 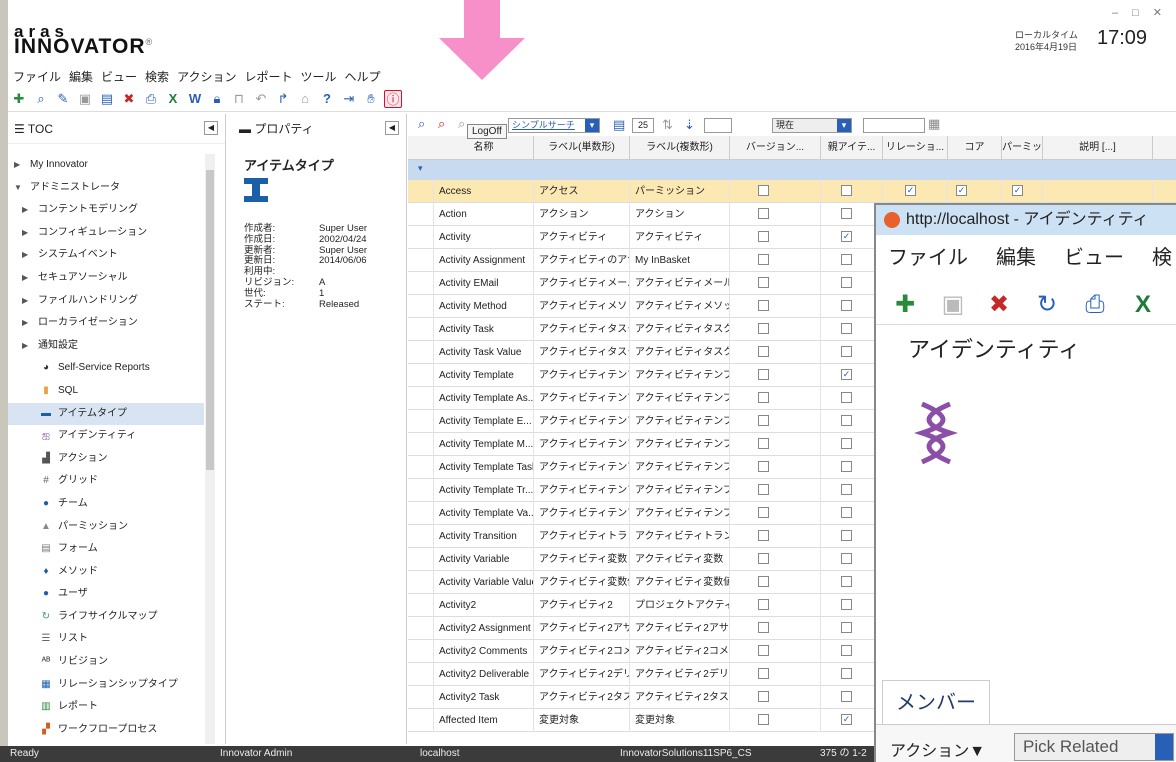 What do you see at coordinates (106, 481) in the screenshot?
I see `toc-item: # グリッド` at bounding box center [106, 481].